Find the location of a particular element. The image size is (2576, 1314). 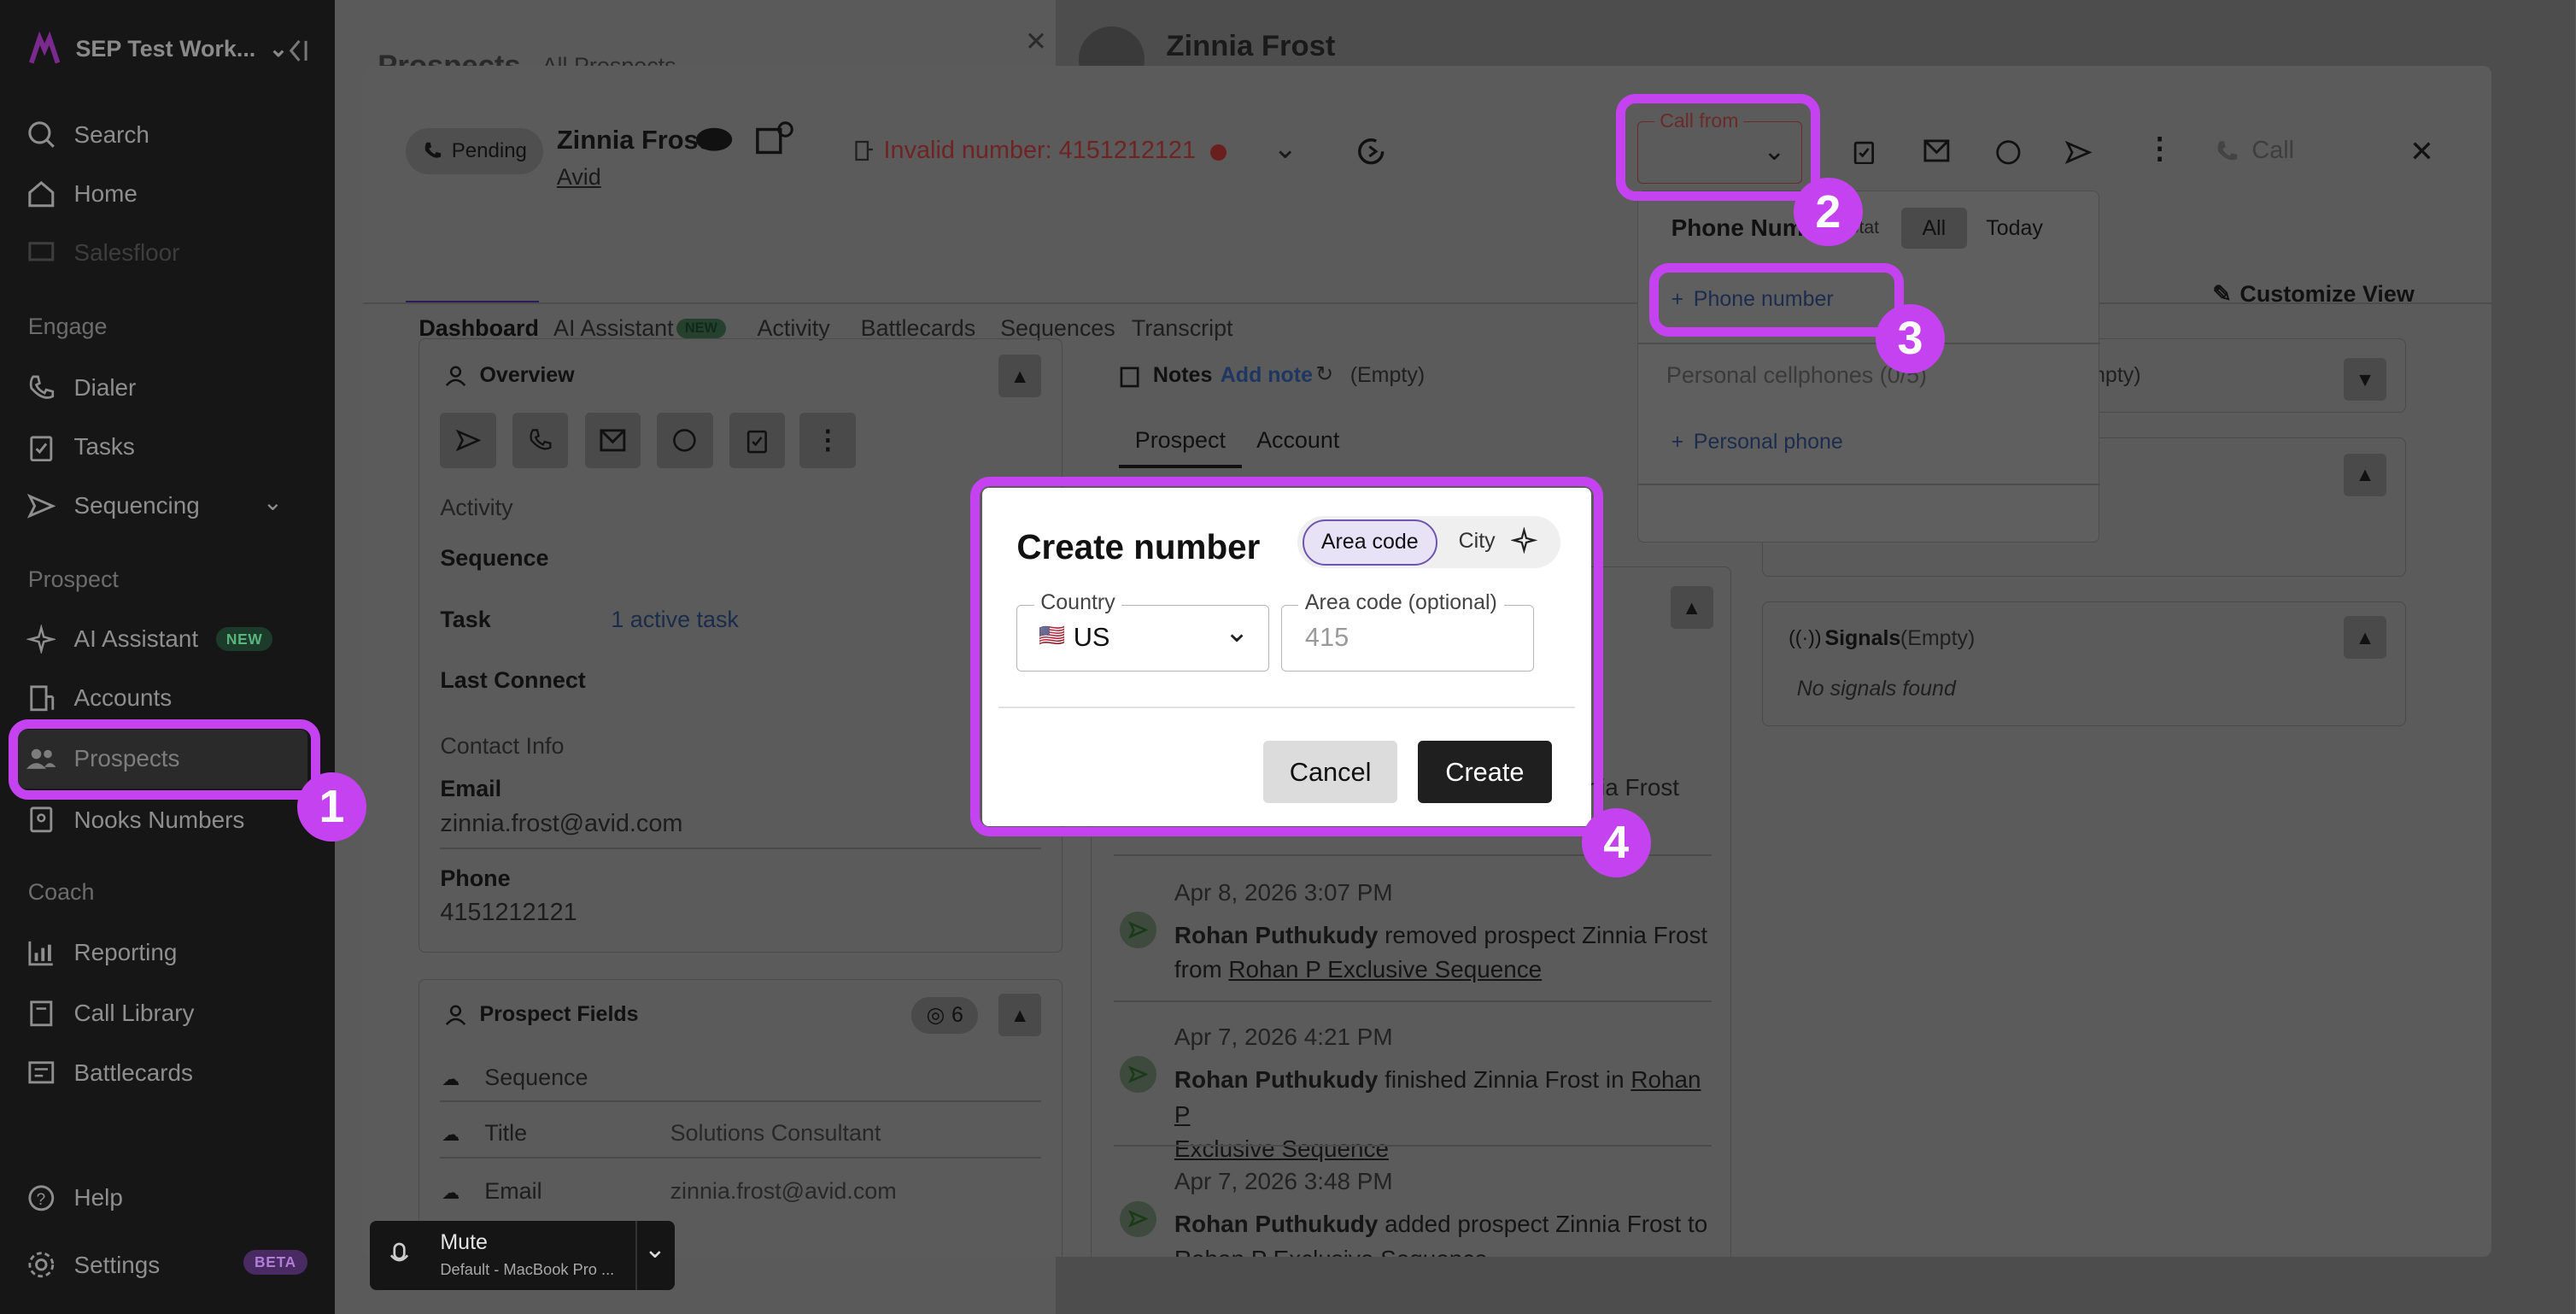

sidebar-item-dialer: Dialer is located at coordinates (81, 388).